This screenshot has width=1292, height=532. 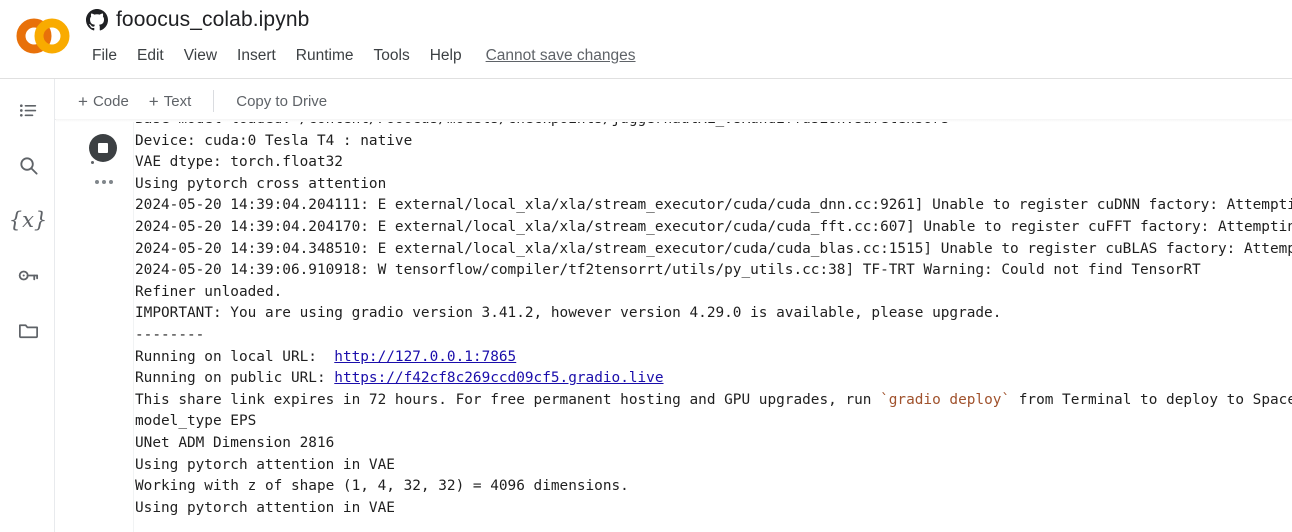 What do you see at coordinates (92, 162) in the screenshot?
I see `execution-indicator-dot` at bounding box center [92, 162].